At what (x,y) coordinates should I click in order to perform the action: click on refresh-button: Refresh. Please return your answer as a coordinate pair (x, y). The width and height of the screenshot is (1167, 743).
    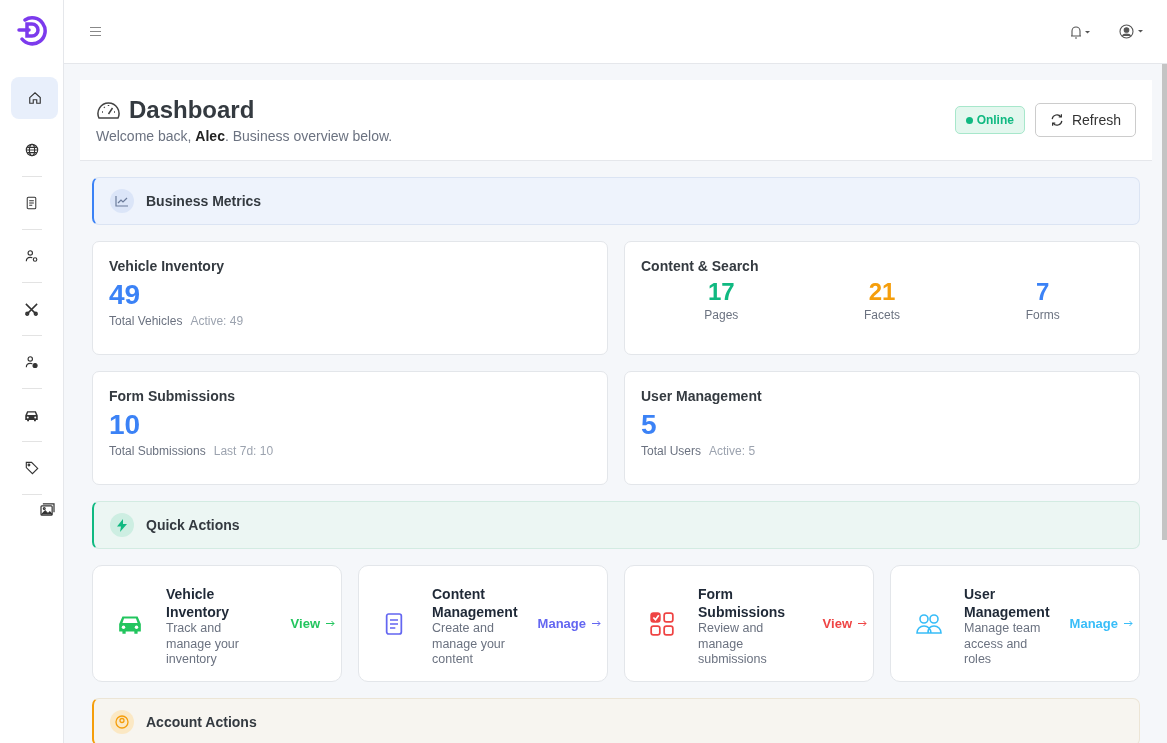
    Looking at the image, I should click on (1085, 120).